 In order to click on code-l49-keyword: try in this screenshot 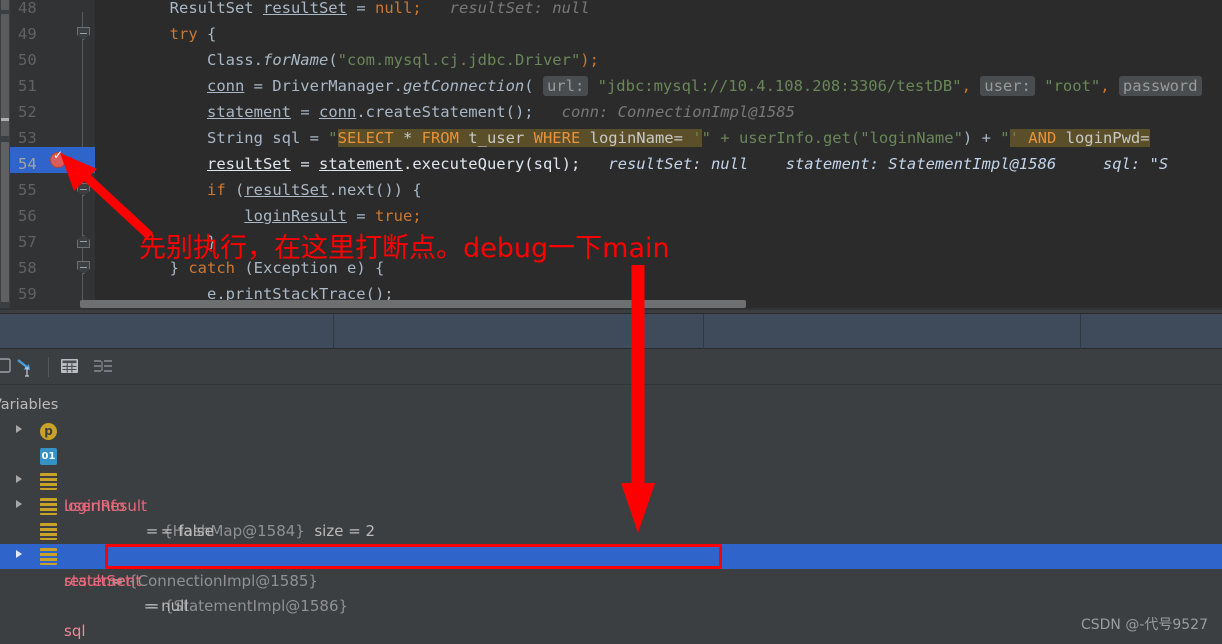, I will do `click(183, 34)`.